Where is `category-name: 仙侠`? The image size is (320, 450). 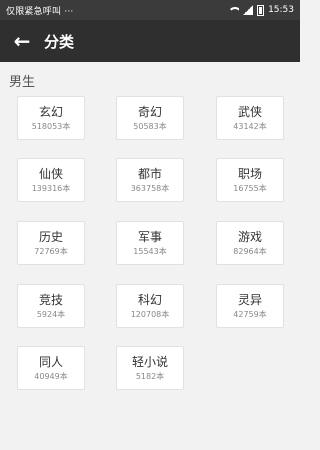 category-name: 仙侠 is located at coordinates (50, 173).